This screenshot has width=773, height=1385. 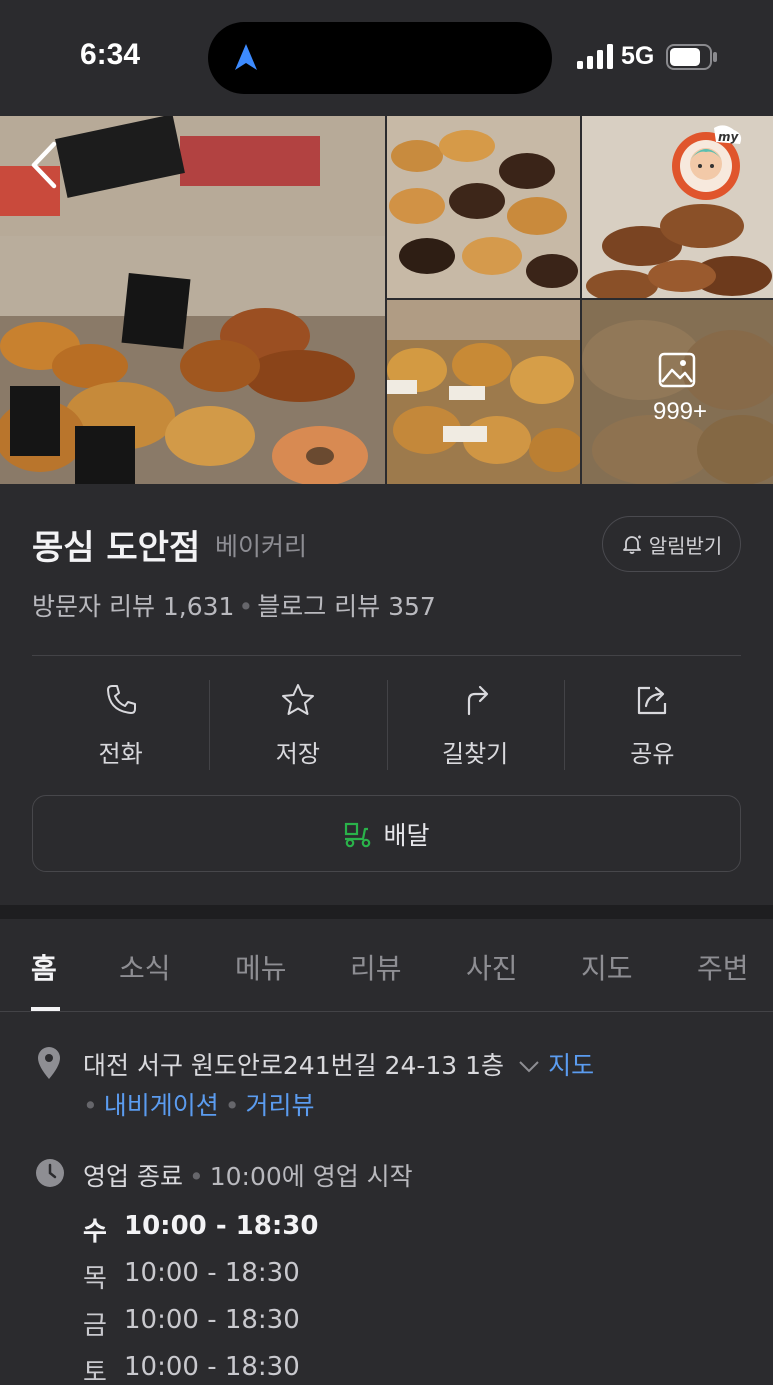 What do you see at coordinates (44, 967) in the screenshot?
I see `tab-home: 홈` at bounding box center [44, 967].